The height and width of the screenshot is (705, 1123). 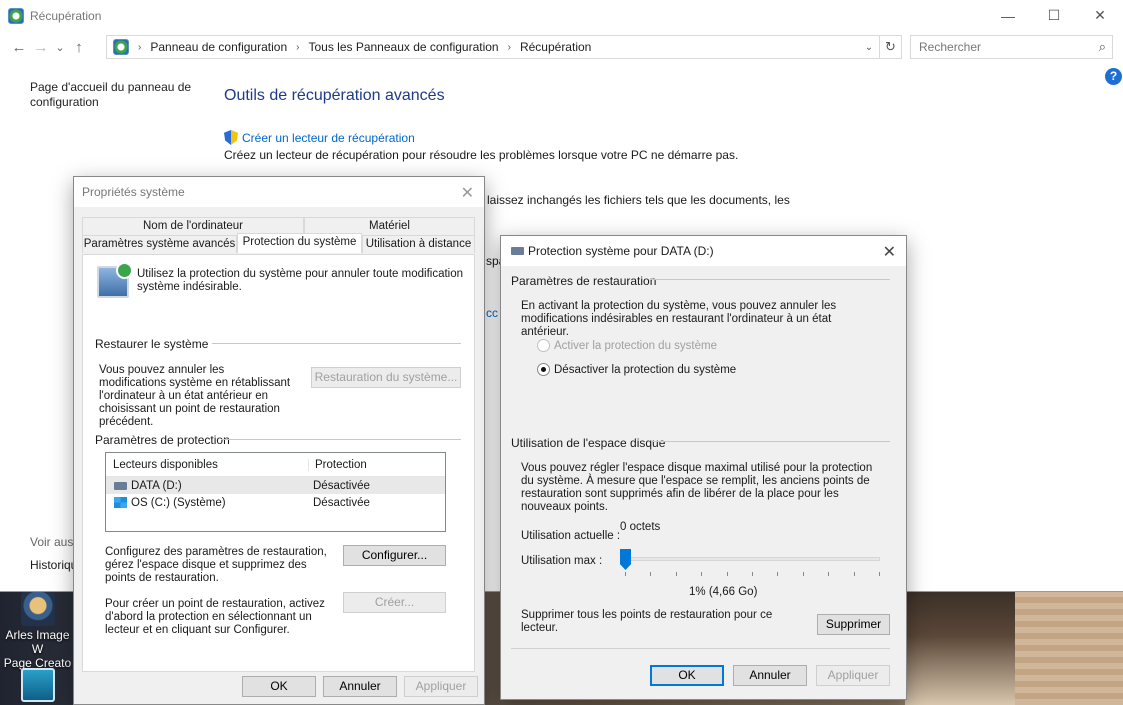 I want to click on desktop-icon-label-1: Arles Image W, so click(x=37, y=642).